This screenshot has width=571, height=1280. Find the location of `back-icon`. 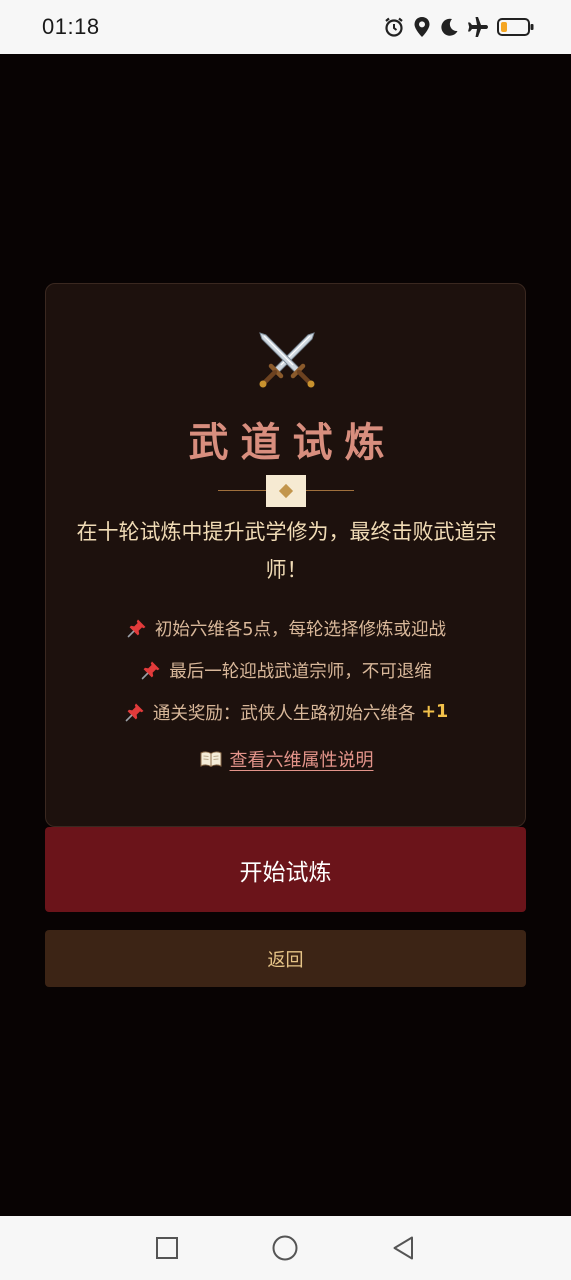

back-icon is located at coordinates (404, 1248).